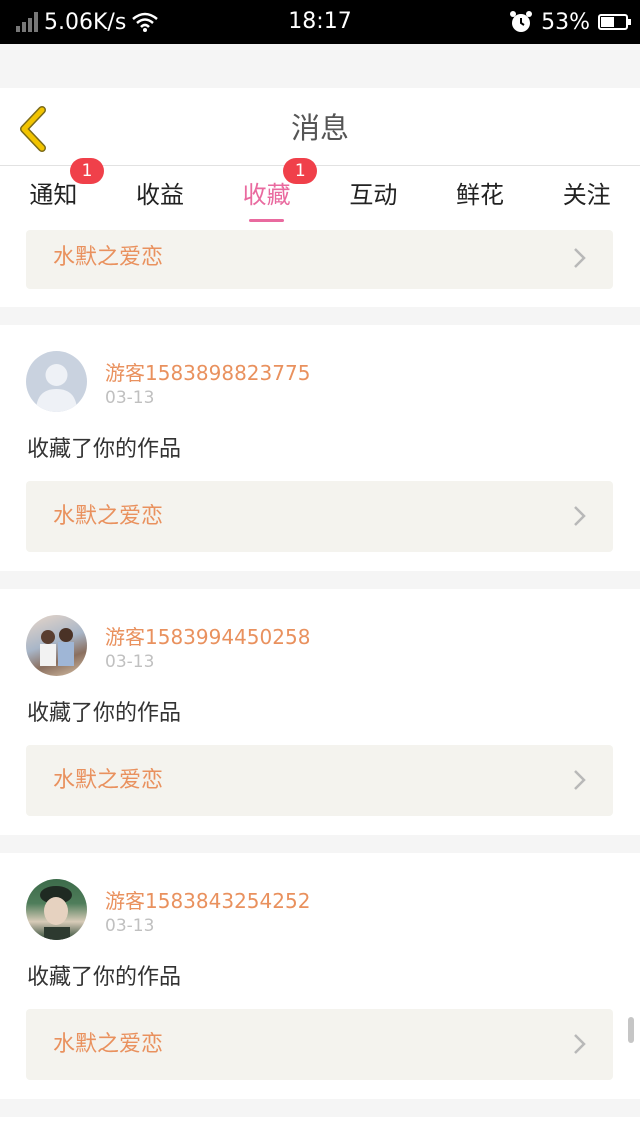  I want to click on net-speed: 5.06K/s, so click(85, 22).